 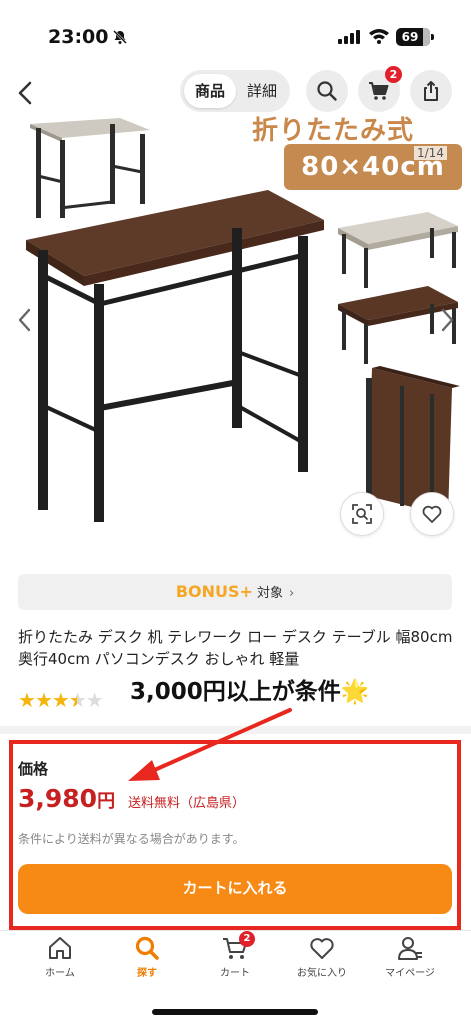 I want to click on search-button, so click(x=327, y=91).